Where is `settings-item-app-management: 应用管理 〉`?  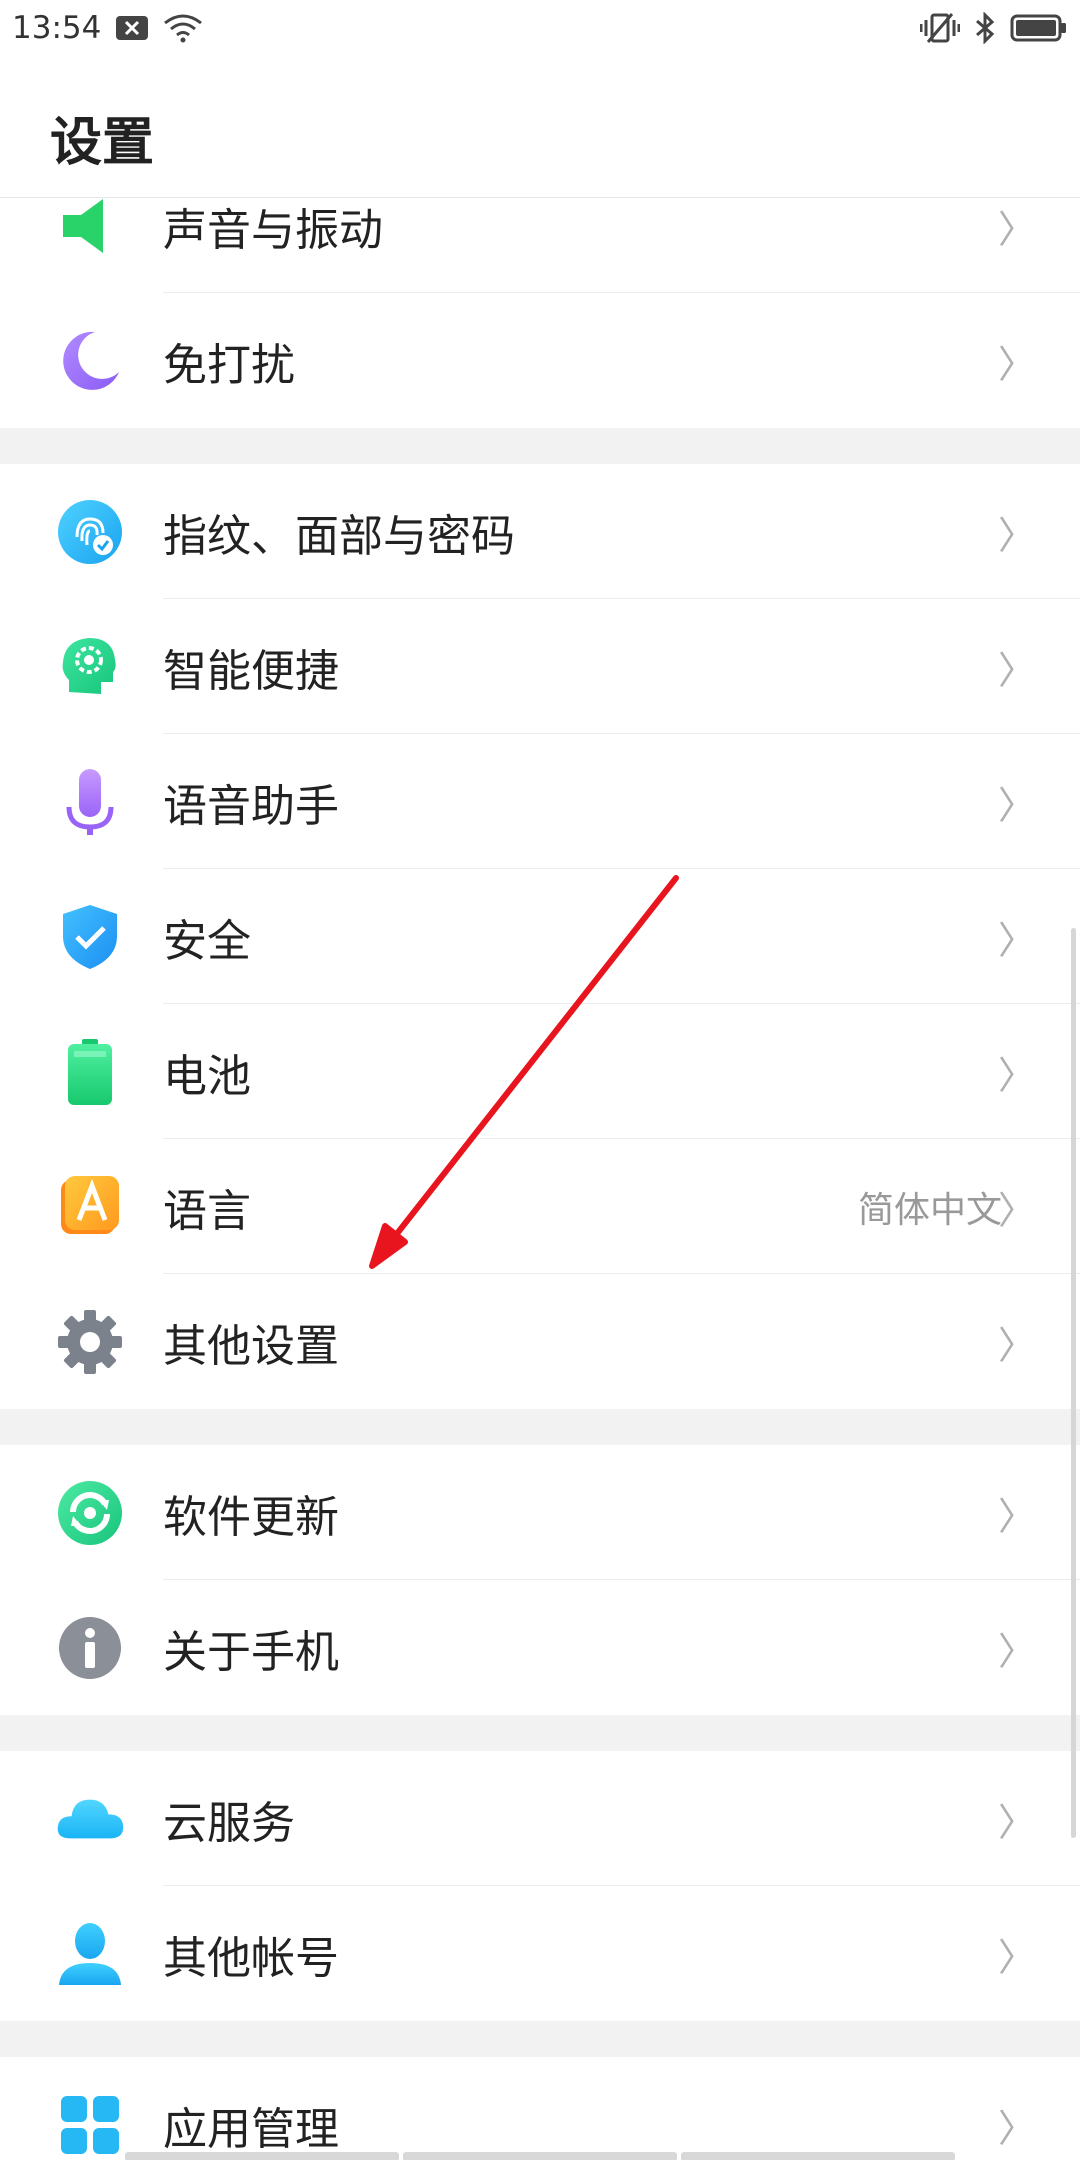 settings-item-app-management: 应用管理 〉 is located at coordinates (540, 2108).